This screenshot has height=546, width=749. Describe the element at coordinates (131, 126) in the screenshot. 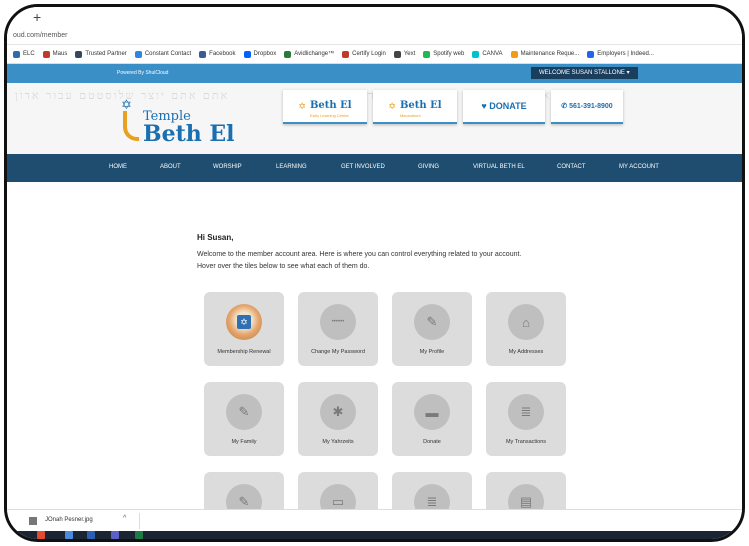

I see `logo-mark` at that location.